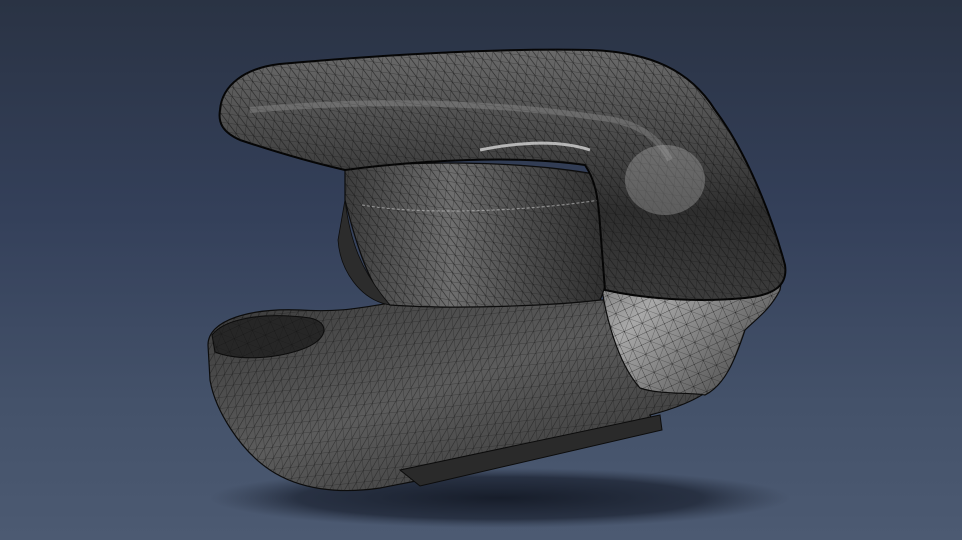 The image size is (962, 540). What do you see at coordinates (474, 235) in the screenshot?
I see `neck-section` at bounding box center [474, 235].